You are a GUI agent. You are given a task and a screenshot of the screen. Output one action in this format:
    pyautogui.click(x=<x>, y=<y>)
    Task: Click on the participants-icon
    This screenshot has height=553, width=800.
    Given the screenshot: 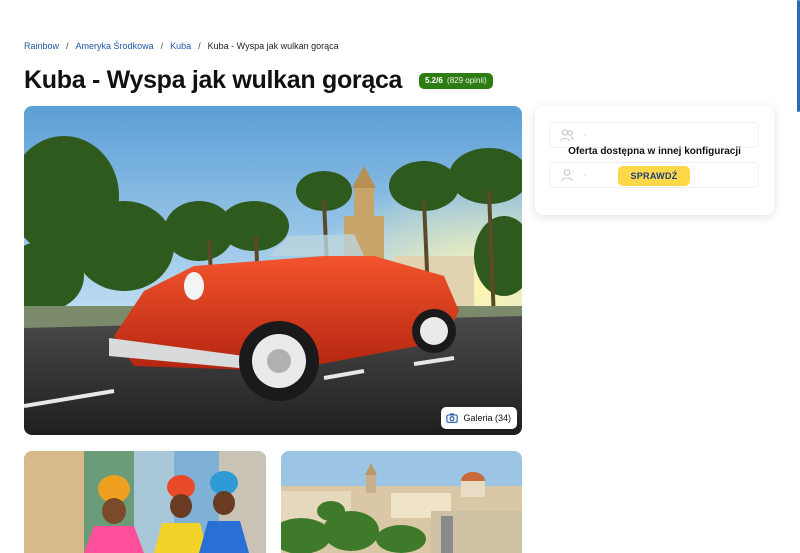 What is the action you would take?
    pyautogui.click(x=567, y=135)
    